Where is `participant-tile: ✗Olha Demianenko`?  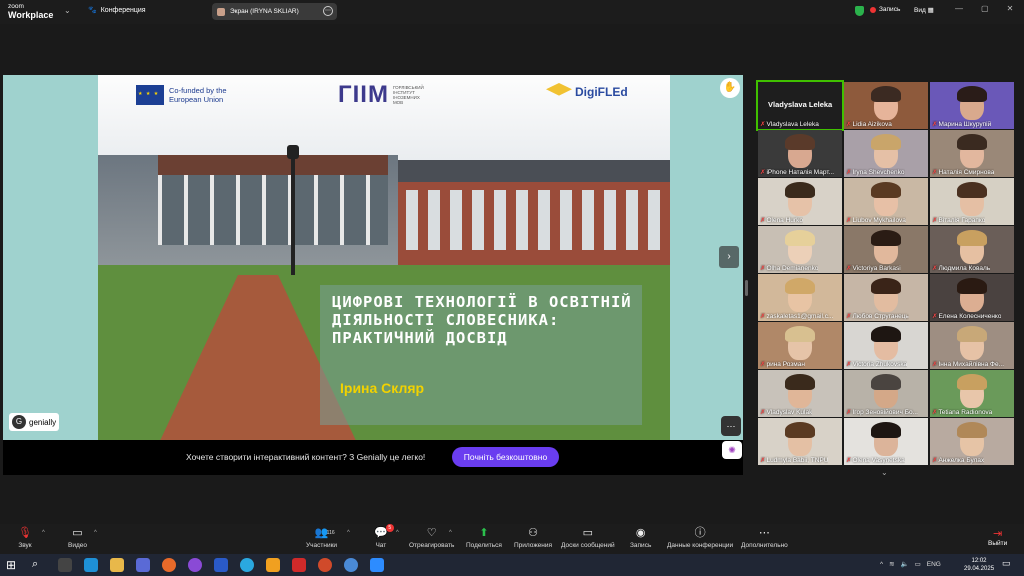 participant-tile: ✗Olha Demianenko is located at coordinates (800, 249).